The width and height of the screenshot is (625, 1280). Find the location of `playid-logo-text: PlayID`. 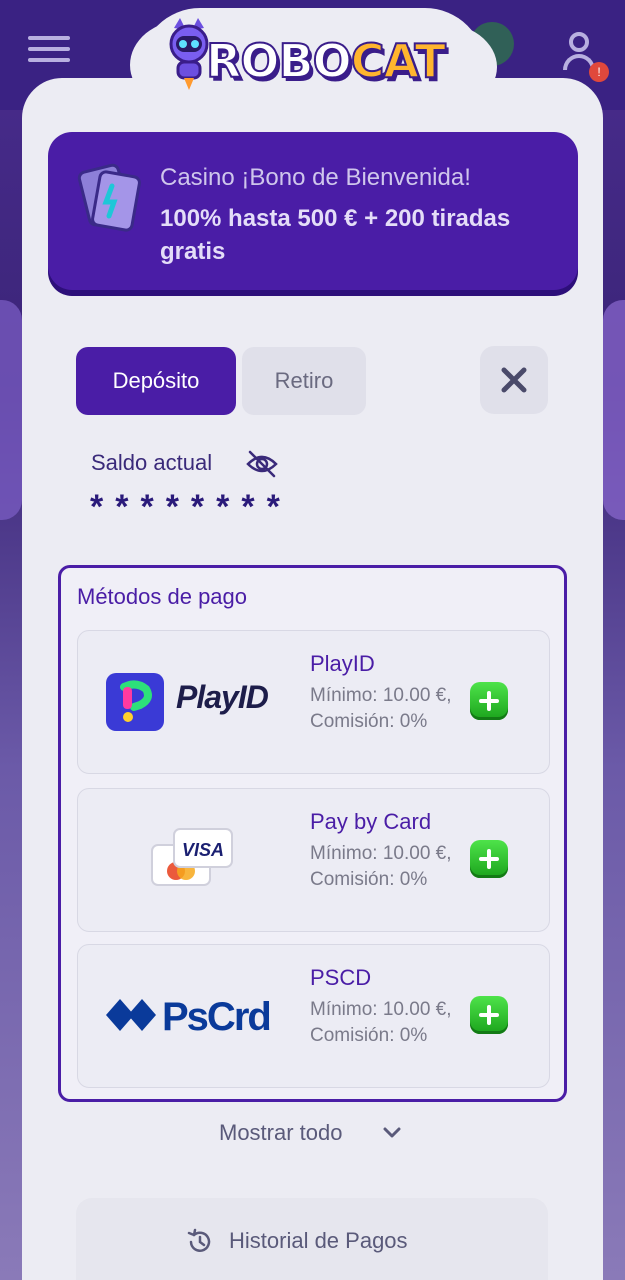

playid-logo-text: PlayID is located at coordinates (222, 697).